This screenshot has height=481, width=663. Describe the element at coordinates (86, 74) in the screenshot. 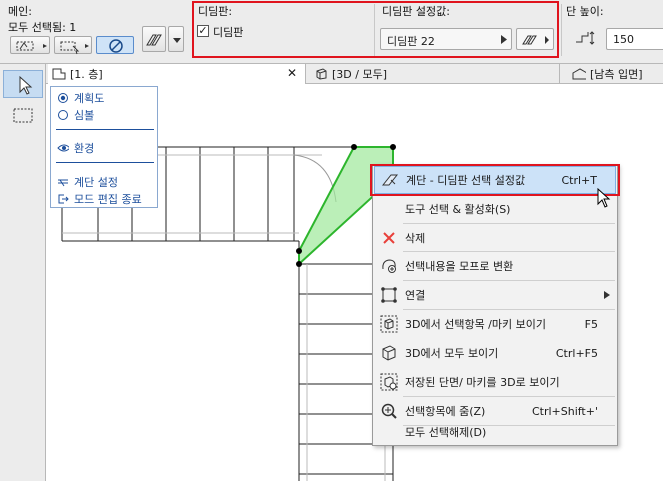

I see `tab-floor-plan-label: [1. 층]` at that location.